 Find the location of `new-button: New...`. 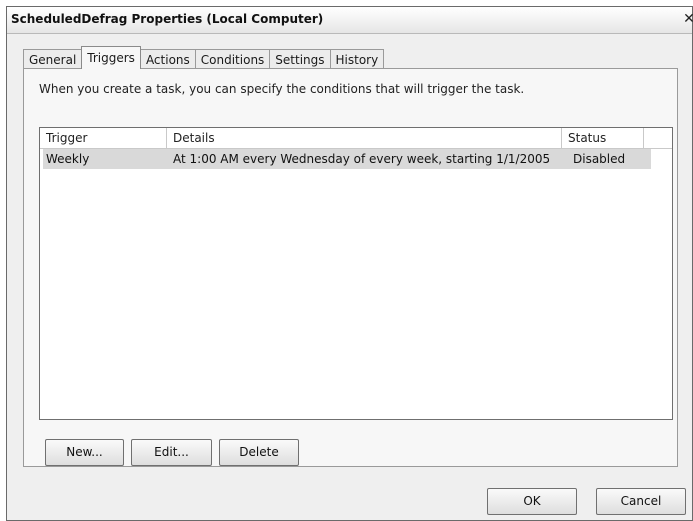

new-button: New... is located at coordinates (84, 452).